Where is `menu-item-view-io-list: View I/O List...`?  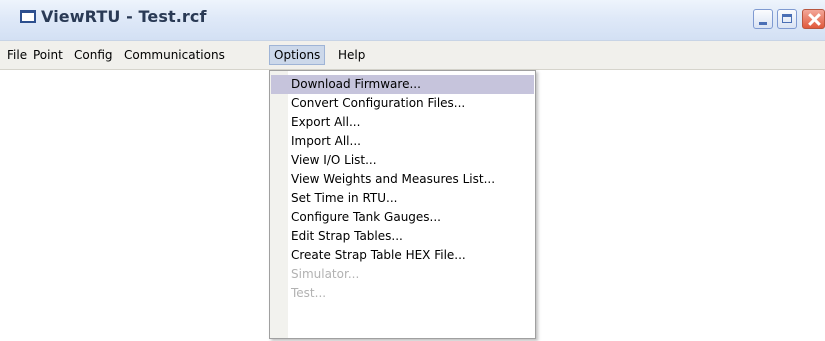 menu-item-view-io-list: View I/O List... is located at coordinates (402, 160).